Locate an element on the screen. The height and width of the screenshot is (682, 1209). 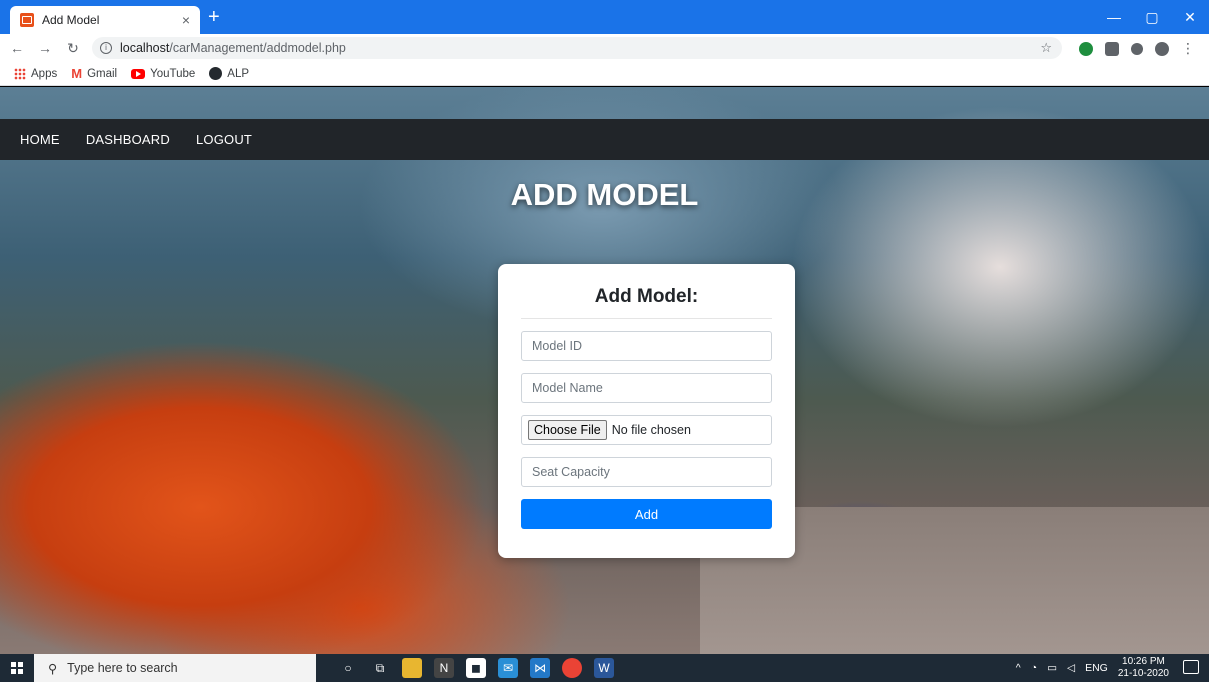
taskbar-search: ⚲ Type here to search is located at coordinates (175, 668).